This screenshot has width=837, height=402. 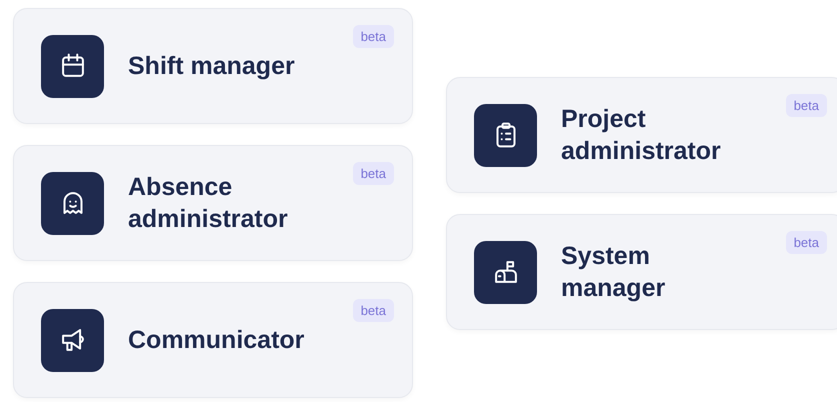 What do you see at coordinates (505, 135) in the screenshot?
I see `clipboard-icon` at bounding box center [505, 135].